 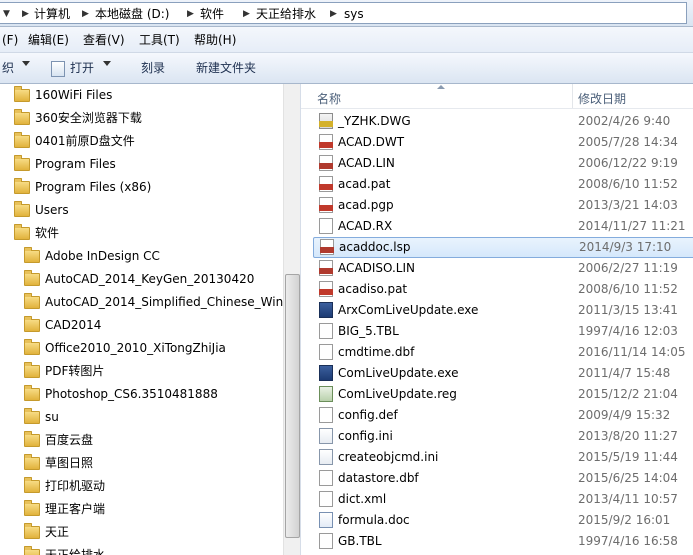 I want to click on file-name: dict.xml, so click(x=362, y=499).